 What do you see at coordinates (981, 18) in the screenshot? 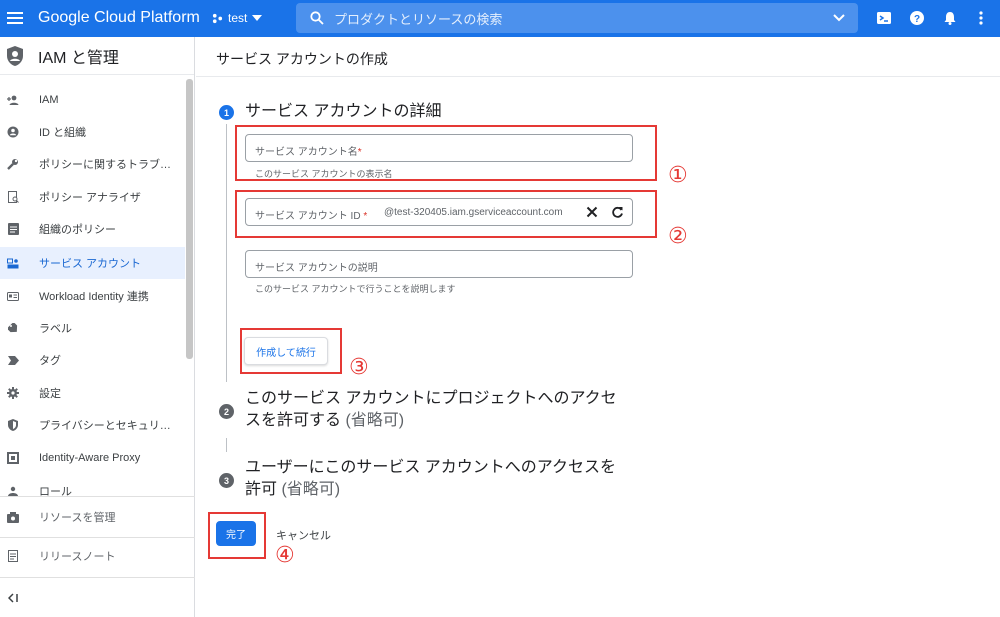
I see `more-vert-icon` at bounding box center [981, 18].